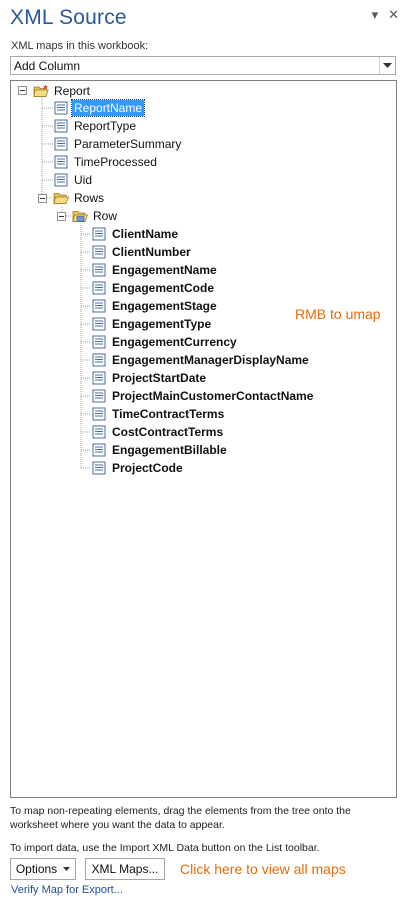 The image size is (407, 904). I want to click on tree-node-label: TimeProcessed, so click(115, 162).